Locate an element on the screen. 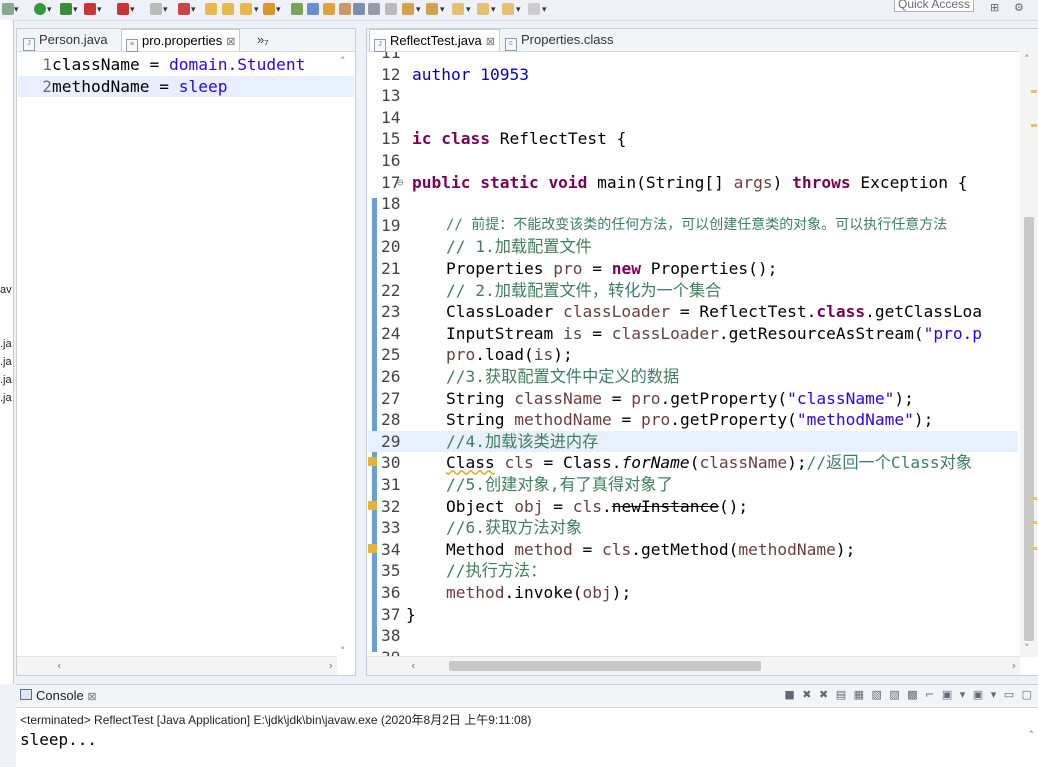 The height and width of the screenshot is (767, 1038). toggle-block-icon is located at coordinates (359, 9).